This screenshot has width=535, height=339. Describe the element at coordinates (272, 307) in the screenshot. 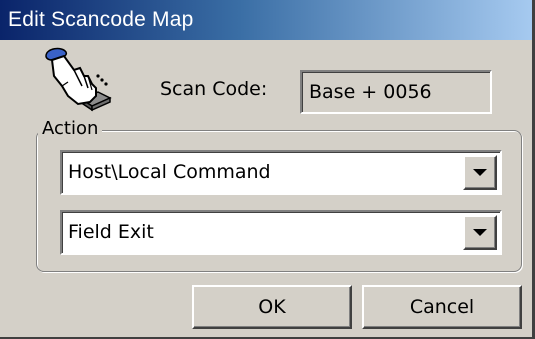

I see `ok-button: OK` at that location.